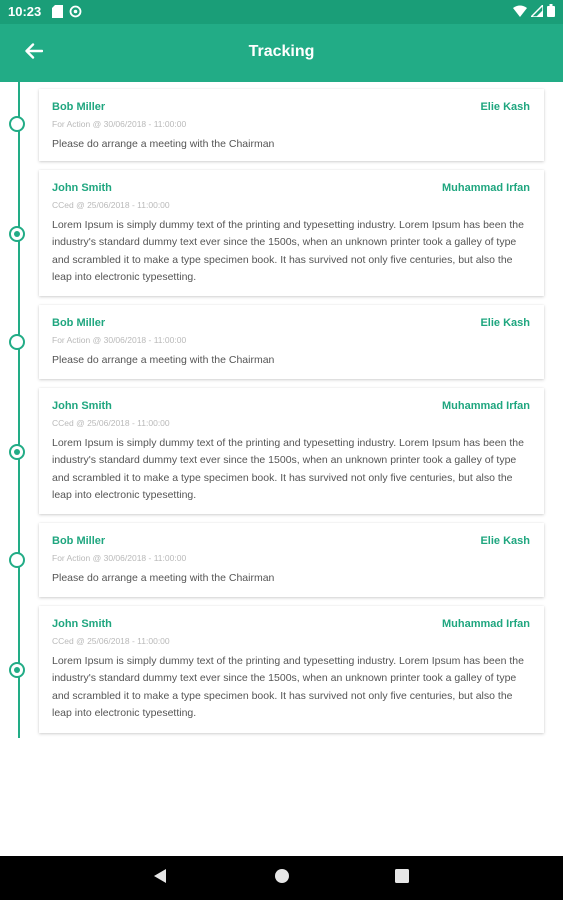 This screenshot has height=900, width=563. I want to click on nav-home-button, so click(282, 878).